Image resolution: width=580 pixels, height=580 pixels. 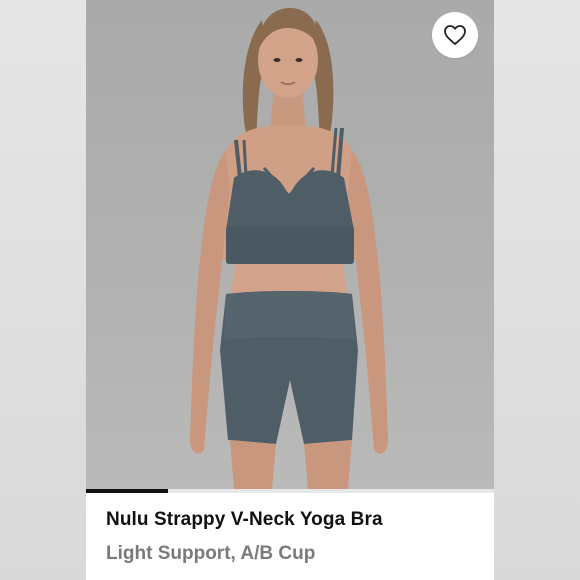 What do you see at coordinates (290, 491) in the screenshot?
I see `gallery-progress` at bounding box center [290, 491].